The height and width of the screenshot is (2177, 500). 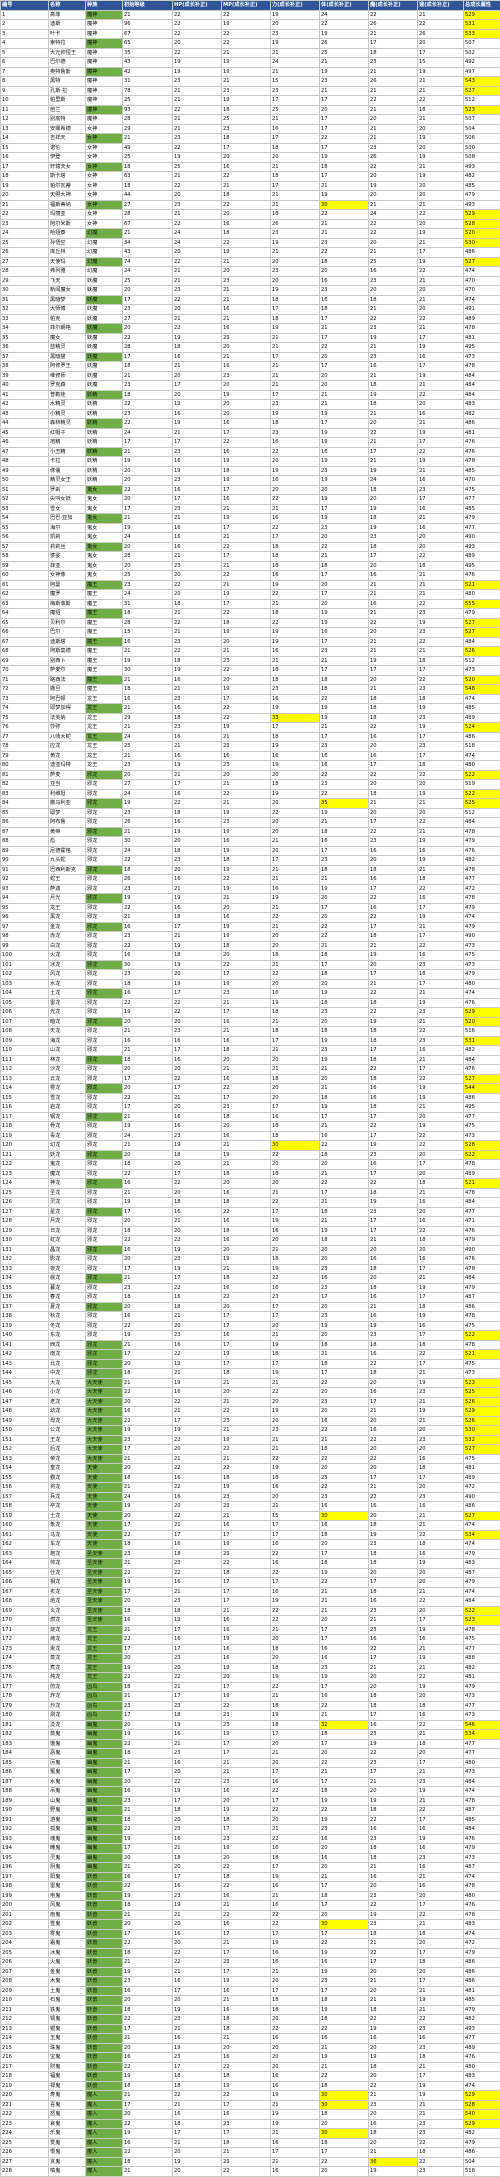 What do you see at coordinates (67, 357) in the screenshot?
I see `name-cell: 黑暗猫` at bounding box center [67, 357].